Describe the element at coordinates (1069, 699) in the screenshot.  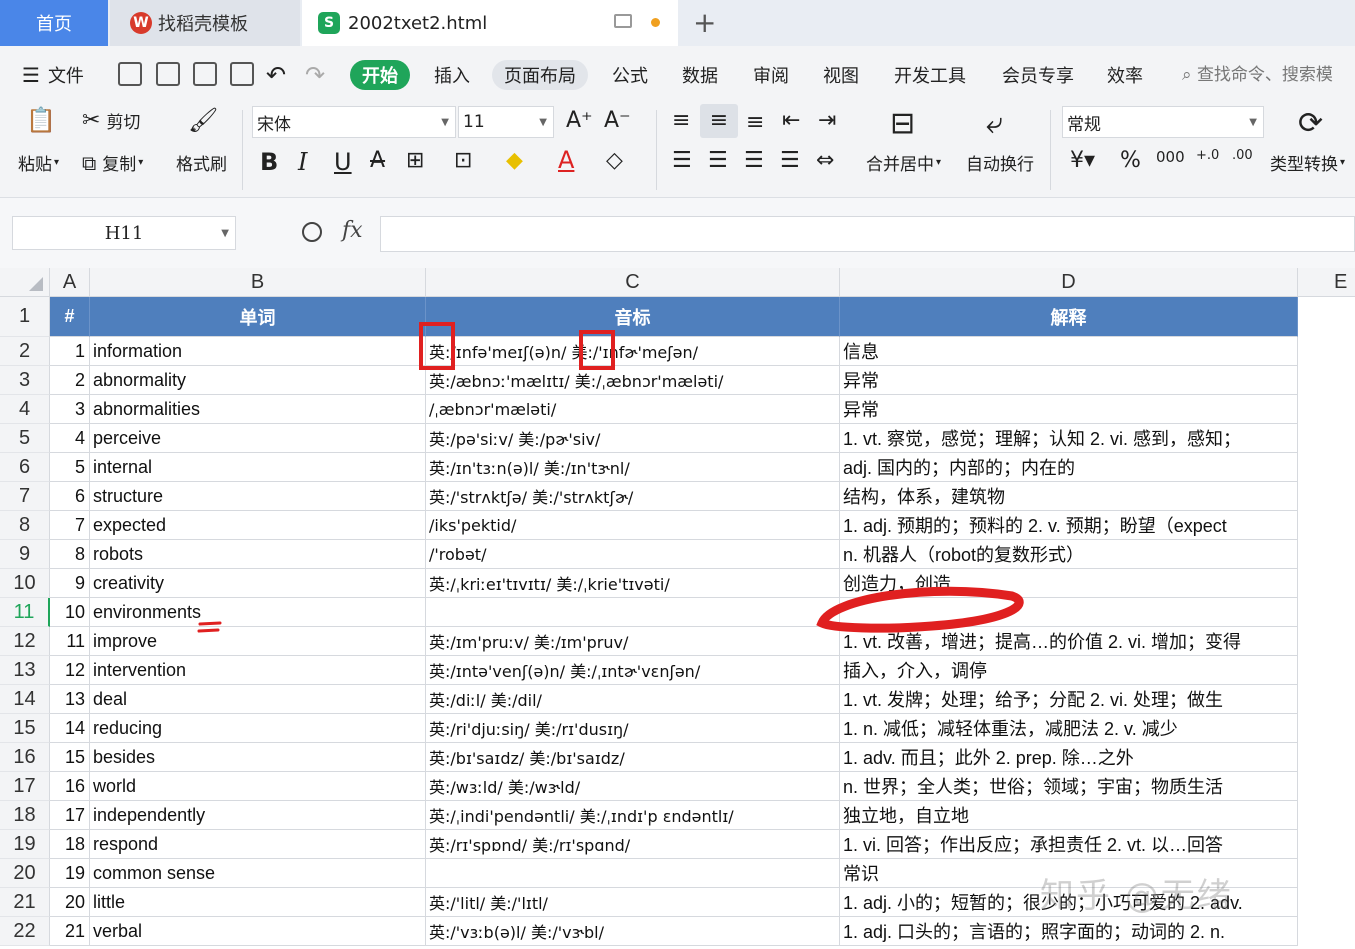
I see `cell-meaning: 1. vt. 发牌；处理；给予；分配 2. vi. 处理；做生` at that location.